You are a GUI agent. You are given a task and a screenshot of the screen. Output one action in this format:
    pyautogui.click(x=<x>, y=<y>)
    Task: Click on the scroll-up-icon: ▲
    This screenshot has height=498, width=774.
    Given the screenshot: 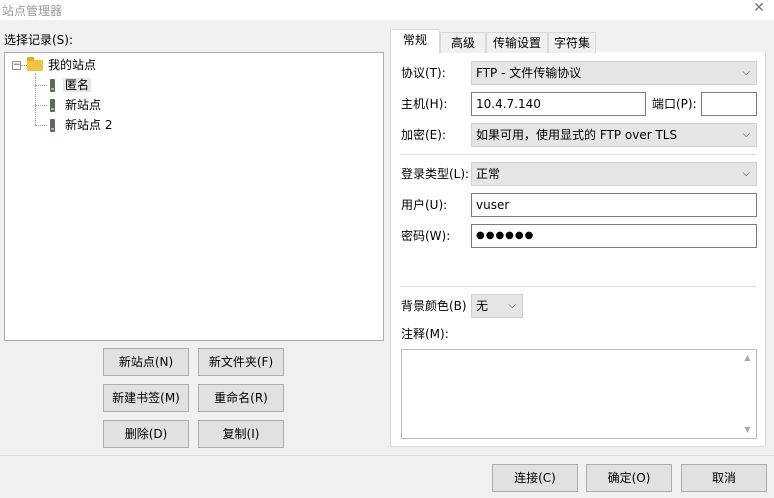 What is the action you would take?
    pyautogui.click(x=747, y=358)
    